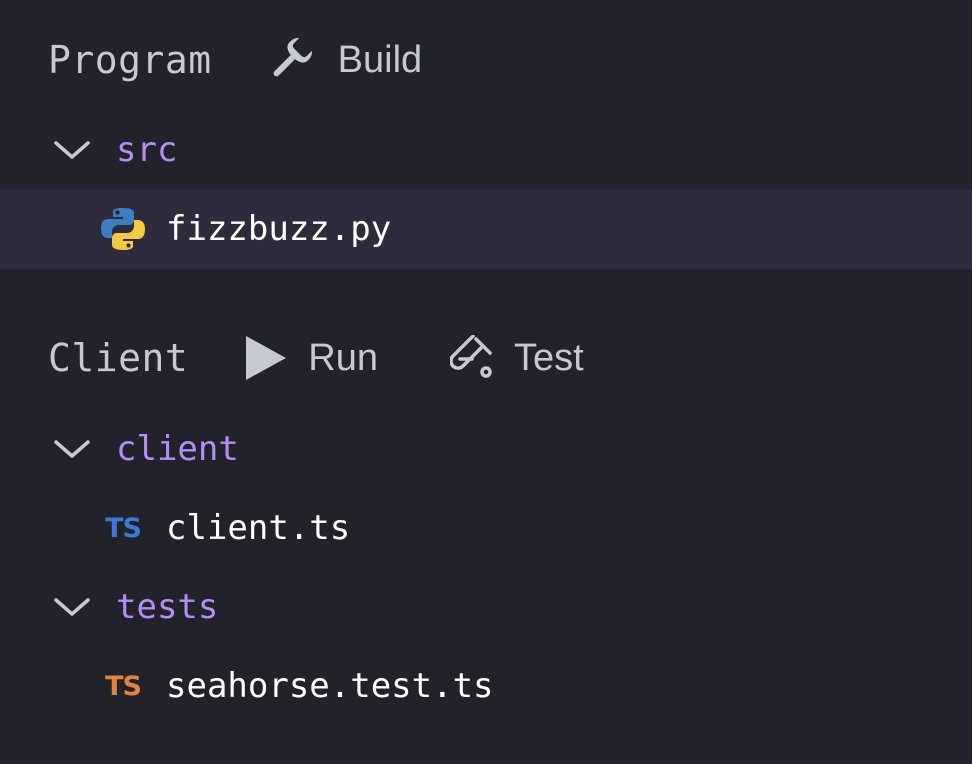 The image size is (972, 764). What do you see at coordinates (486, 60) in the screenshot?
I see `section-header-program: Program Build` at bounding box center [486, 60].